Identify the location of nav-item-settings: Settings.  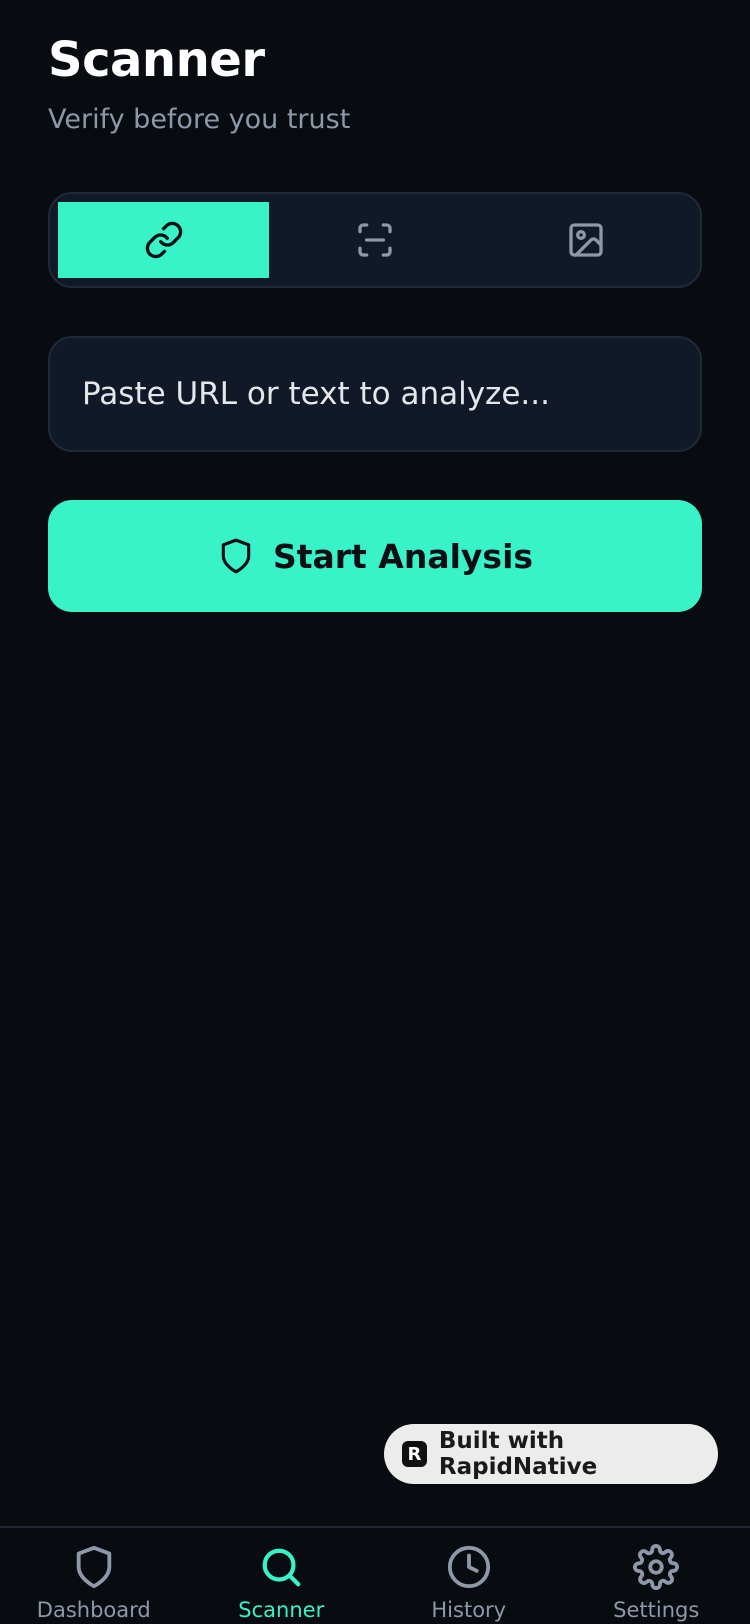
(656, 1576).